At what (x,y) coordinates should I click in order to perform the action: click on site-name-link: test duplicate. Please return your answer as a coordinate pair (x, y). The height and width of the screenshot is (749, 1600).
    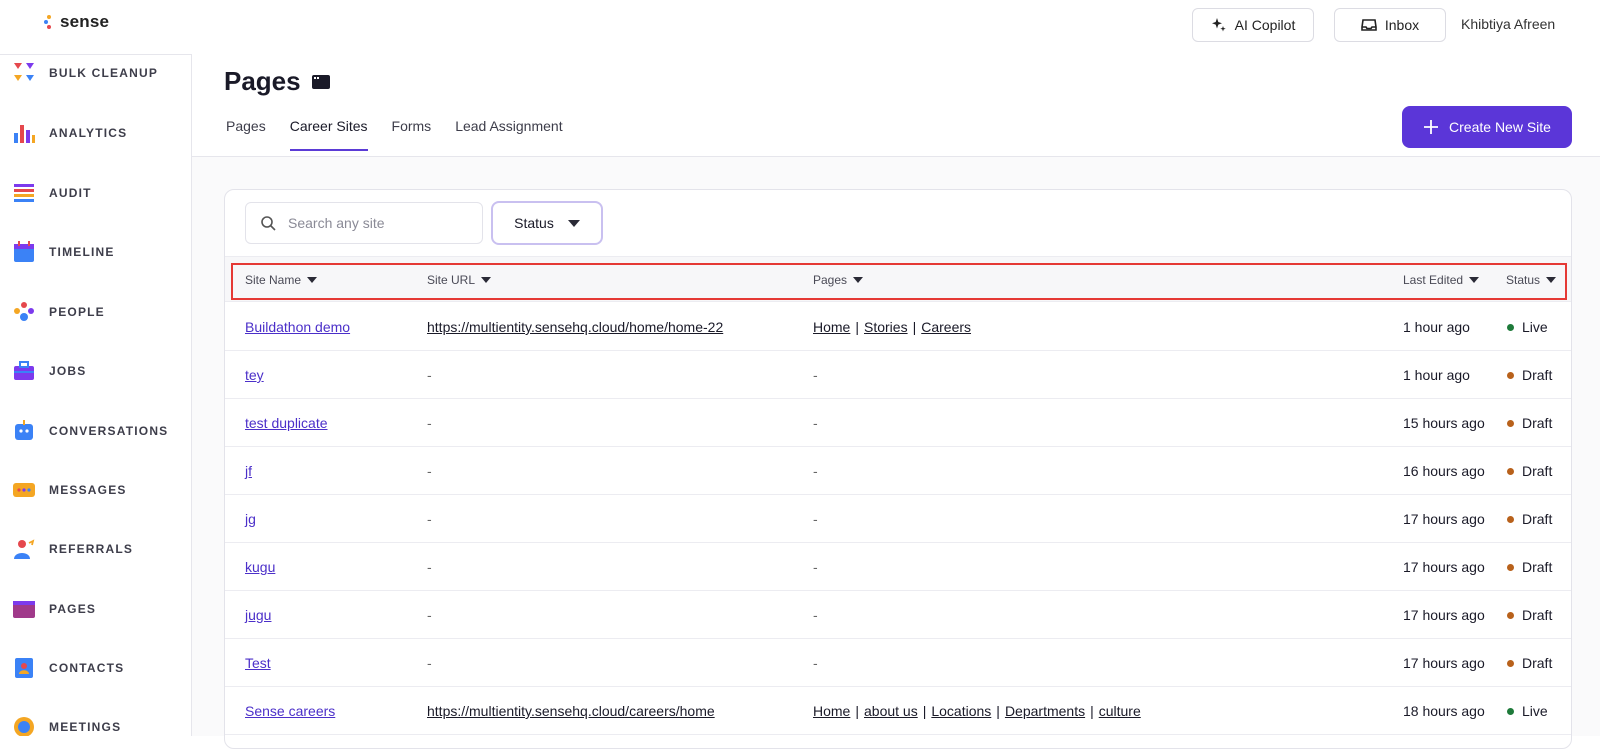
    Looking at the image, I should click on (286, 423).